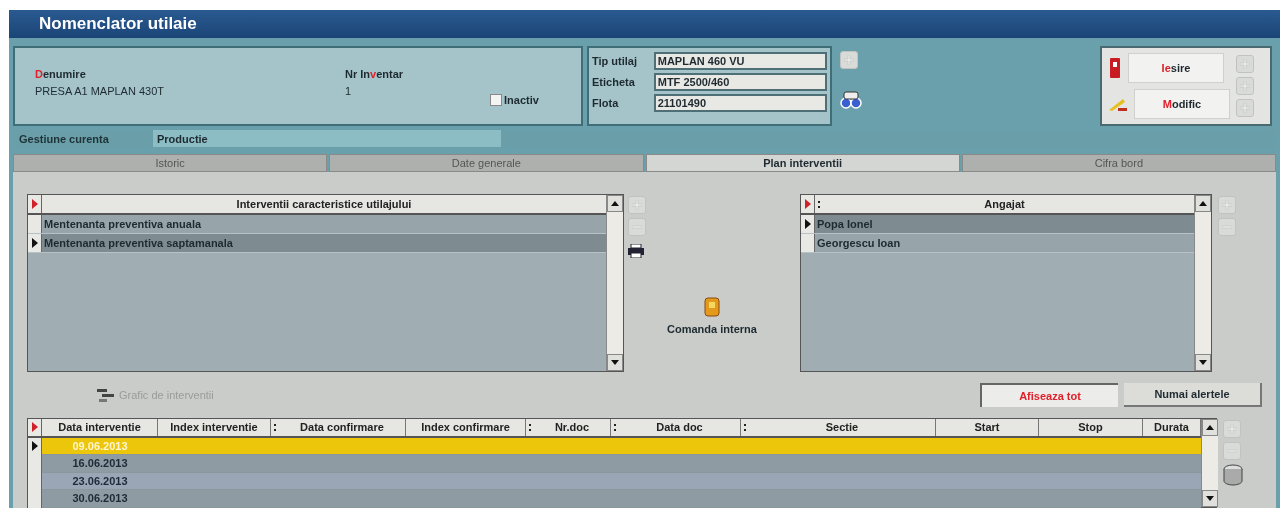 The height and width of the screenshot is (518, 1285). Describe the element at coordinates (838, 427) in the screenshot. I see `column-header: Sectie` at that location.